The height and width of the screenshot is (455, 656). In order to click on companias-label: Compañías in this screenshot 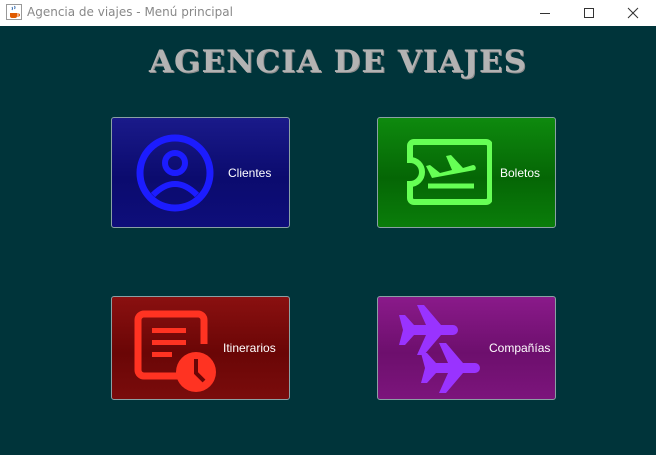, I will do `click(520, 348)`.